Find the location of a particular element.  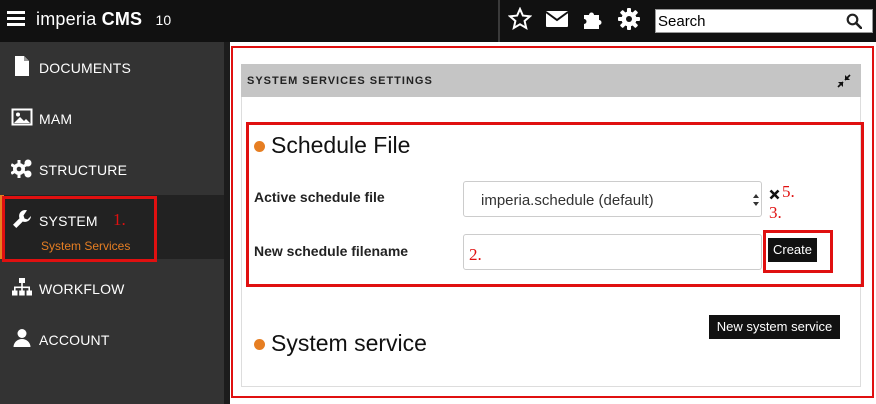

topbar-divider is located at coordinates (499, 21).